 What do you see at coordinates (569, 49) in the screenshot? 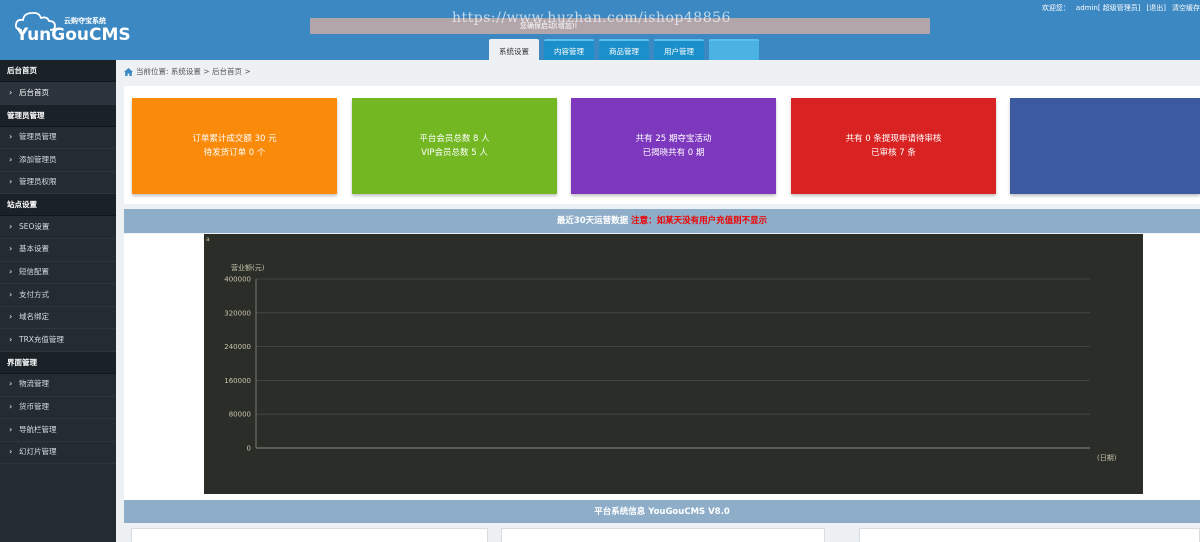
I see `tab-content-management: 内容管理` at bounding box center [569, 49].